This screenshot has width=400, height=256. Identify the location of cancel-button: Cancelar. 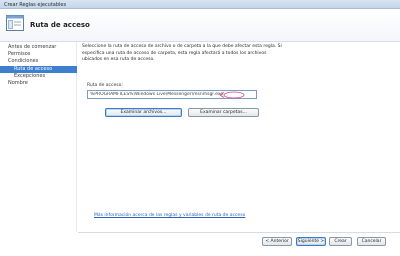
(371, 241).